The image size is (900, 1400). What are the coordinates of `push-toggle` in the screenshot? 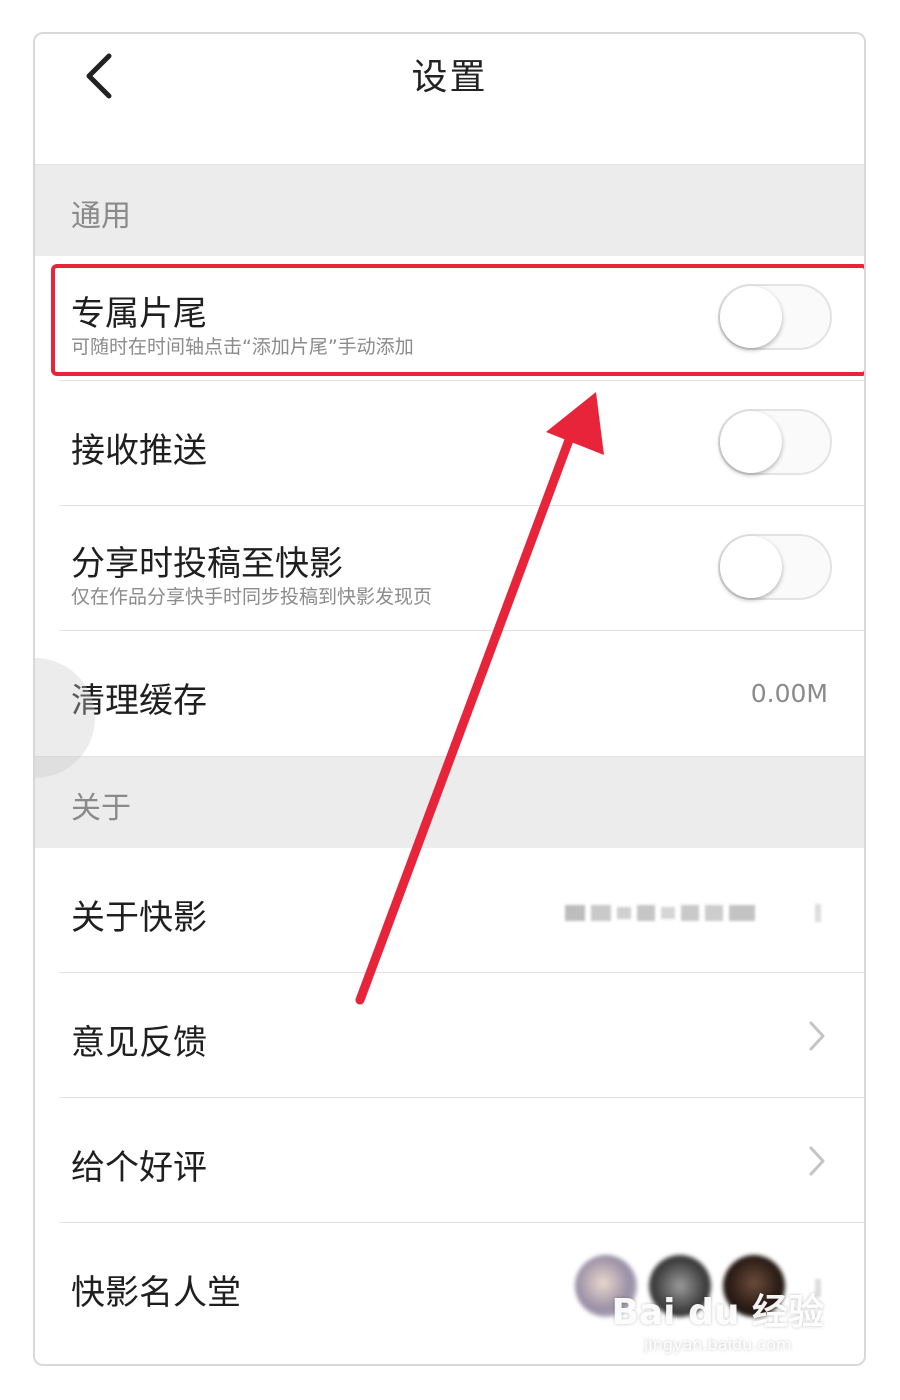 It's located at (775, 442).